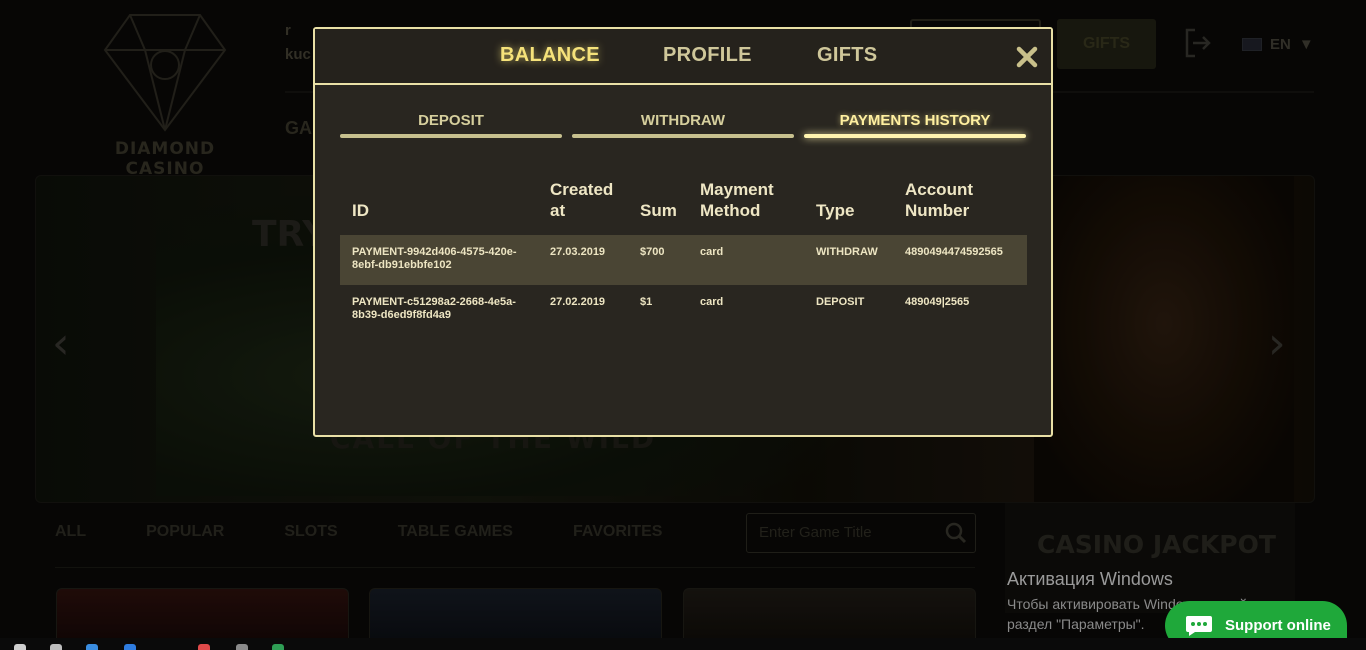 Image resolution: width=1366 pixels, height=650 pixels. I want to click on browser-taskbar-icon, so click(130, 647).